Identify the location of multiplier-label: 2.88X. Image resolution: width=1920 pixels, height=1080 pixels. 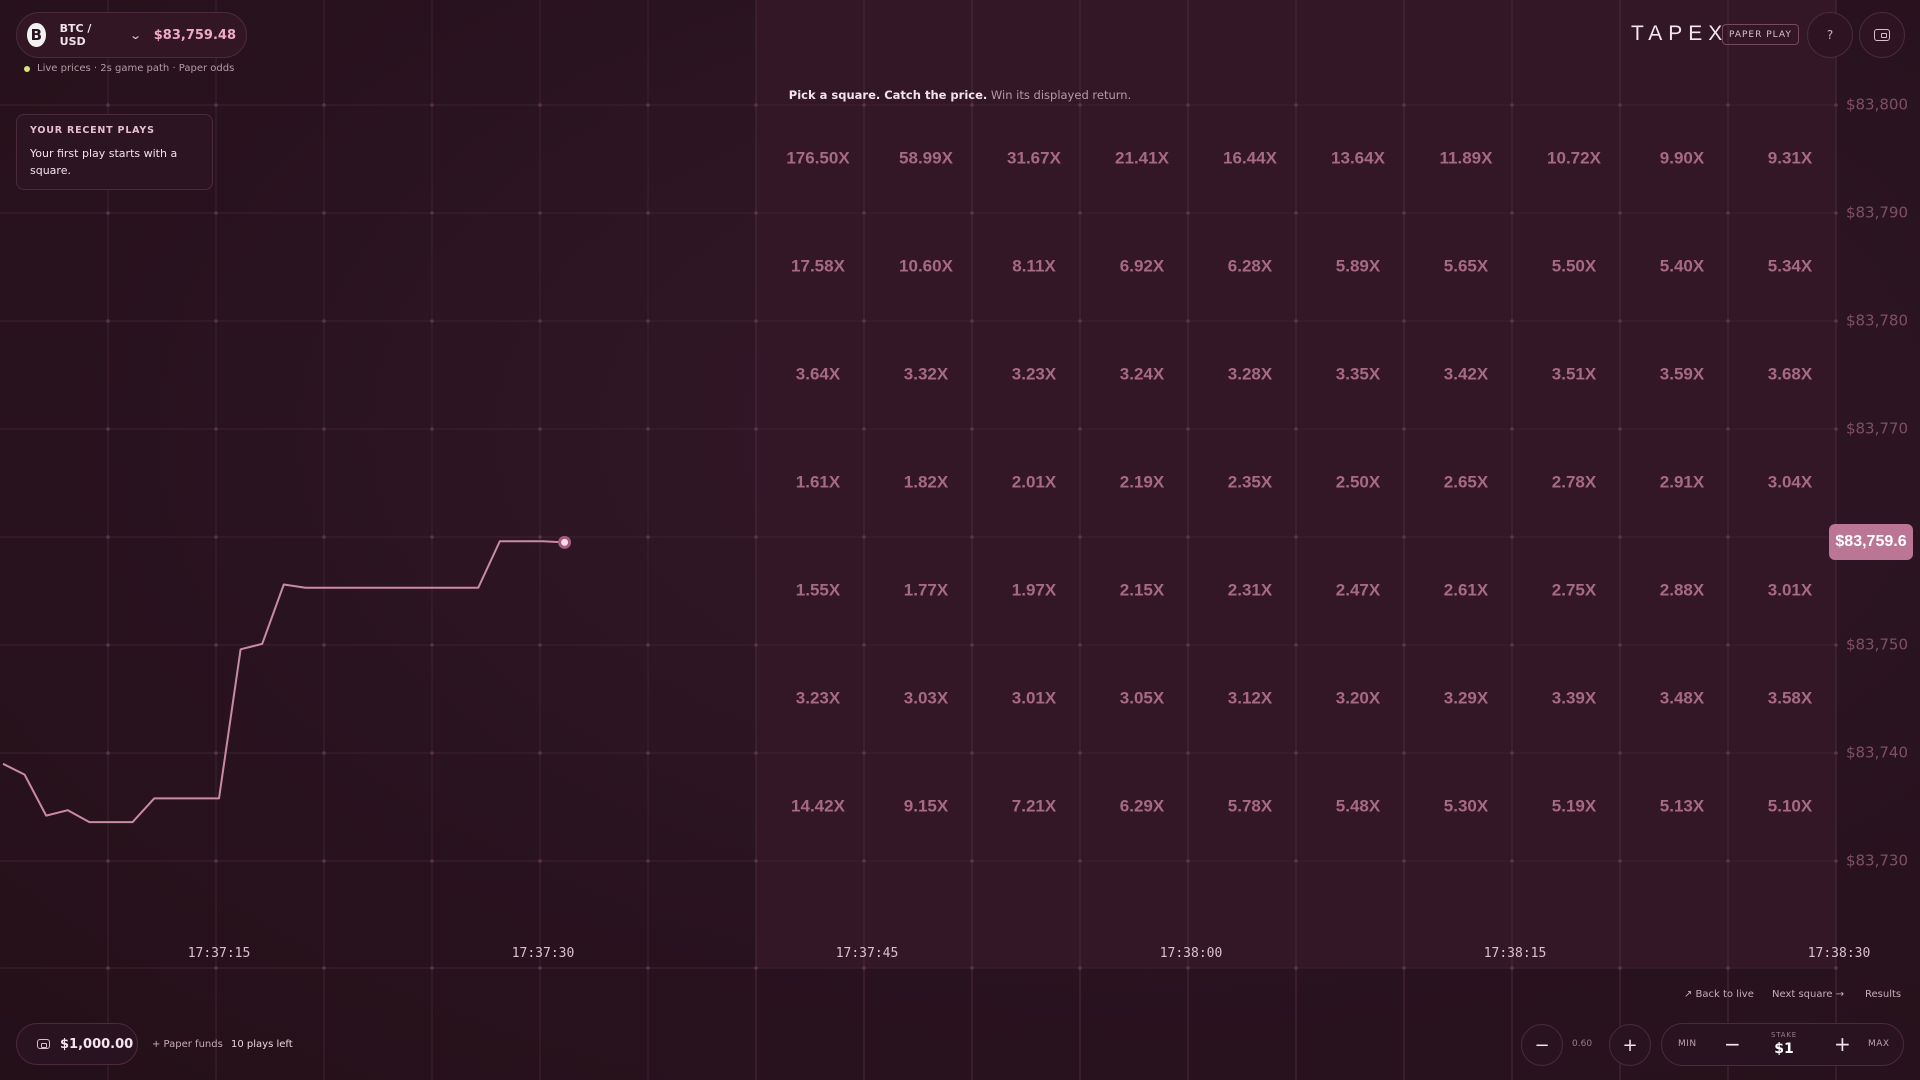
(1682, 589).